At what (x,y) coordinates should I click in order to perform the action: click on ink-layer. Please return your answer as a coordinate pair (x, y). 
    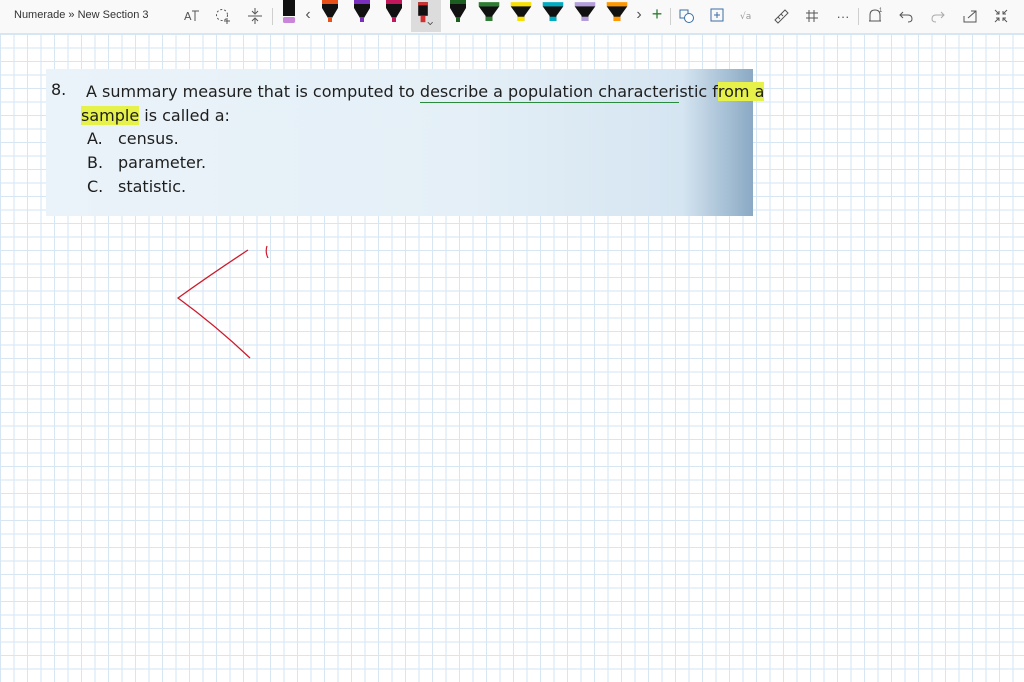
    Looking at the image, I should click on (222, 302).